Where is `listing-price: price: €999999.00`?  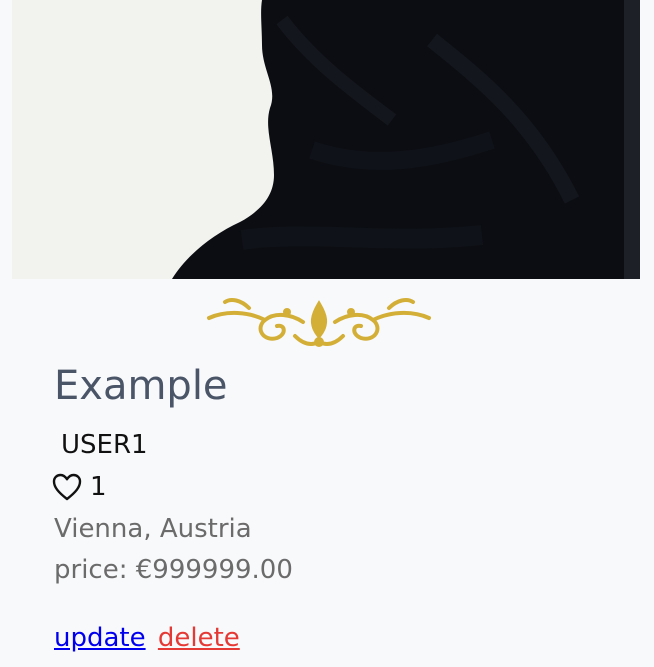
listing-price: price: €999999.00 is located at coordinates (173, 570).